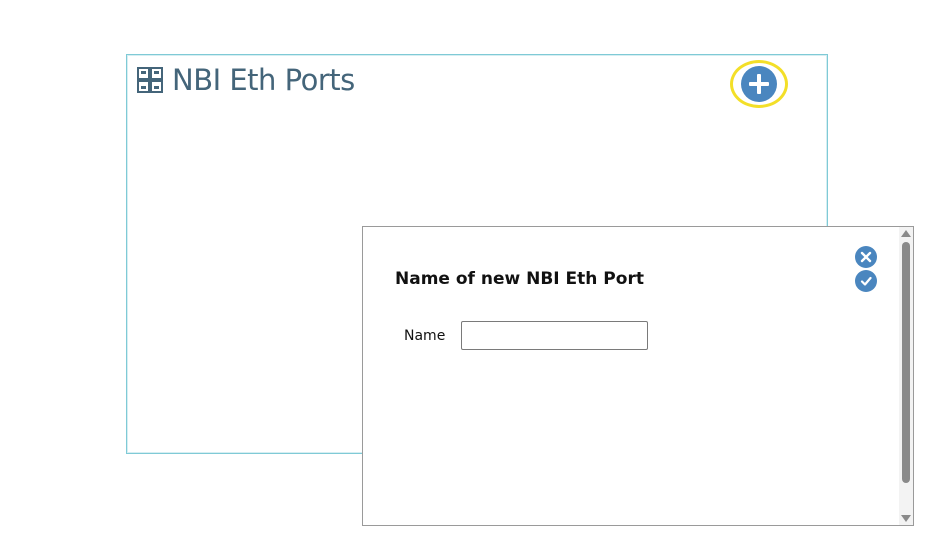  I want to click on add-port-button, so click(759, 84).